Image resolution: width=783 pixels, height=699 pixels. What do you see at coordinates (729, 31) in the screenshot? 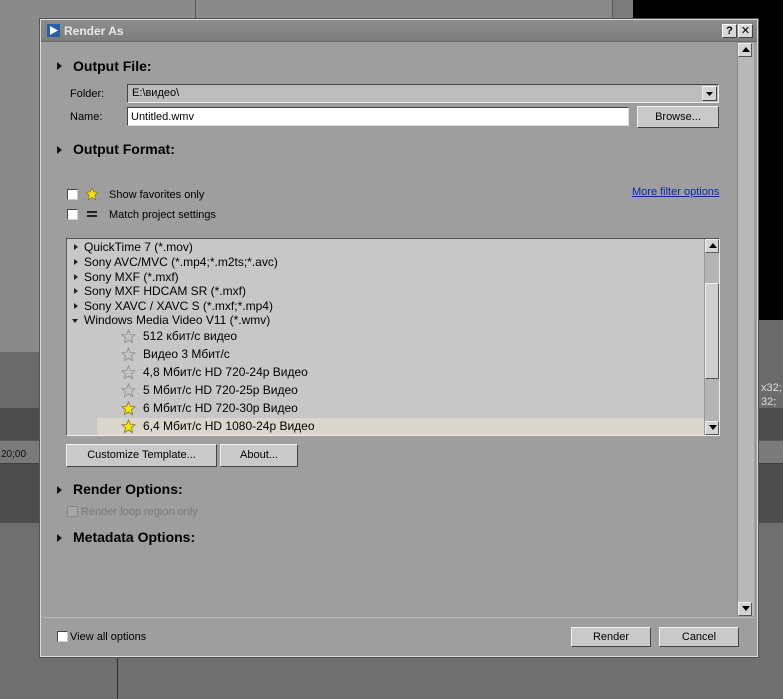
I see `help-button: ?` at bounding box center [729, 31].